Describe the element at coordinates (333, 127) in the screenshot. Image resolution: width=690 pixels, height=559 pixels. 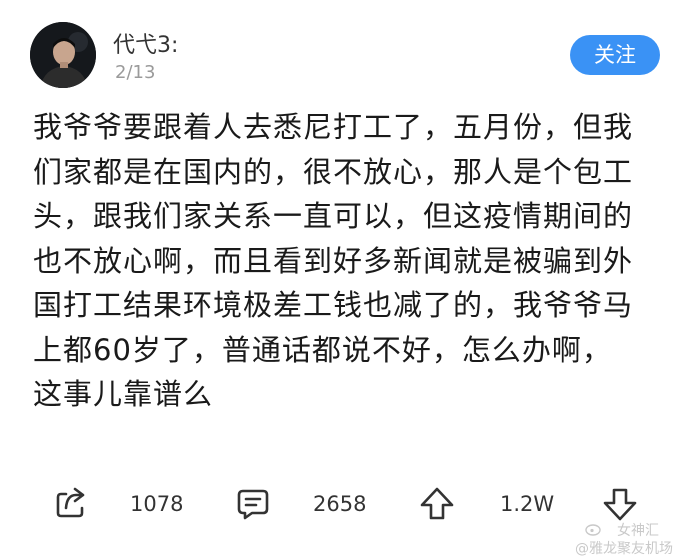
I see `post-line: 我爷爷要跟着人去悉尼打工了，五月份，但我` at that location.